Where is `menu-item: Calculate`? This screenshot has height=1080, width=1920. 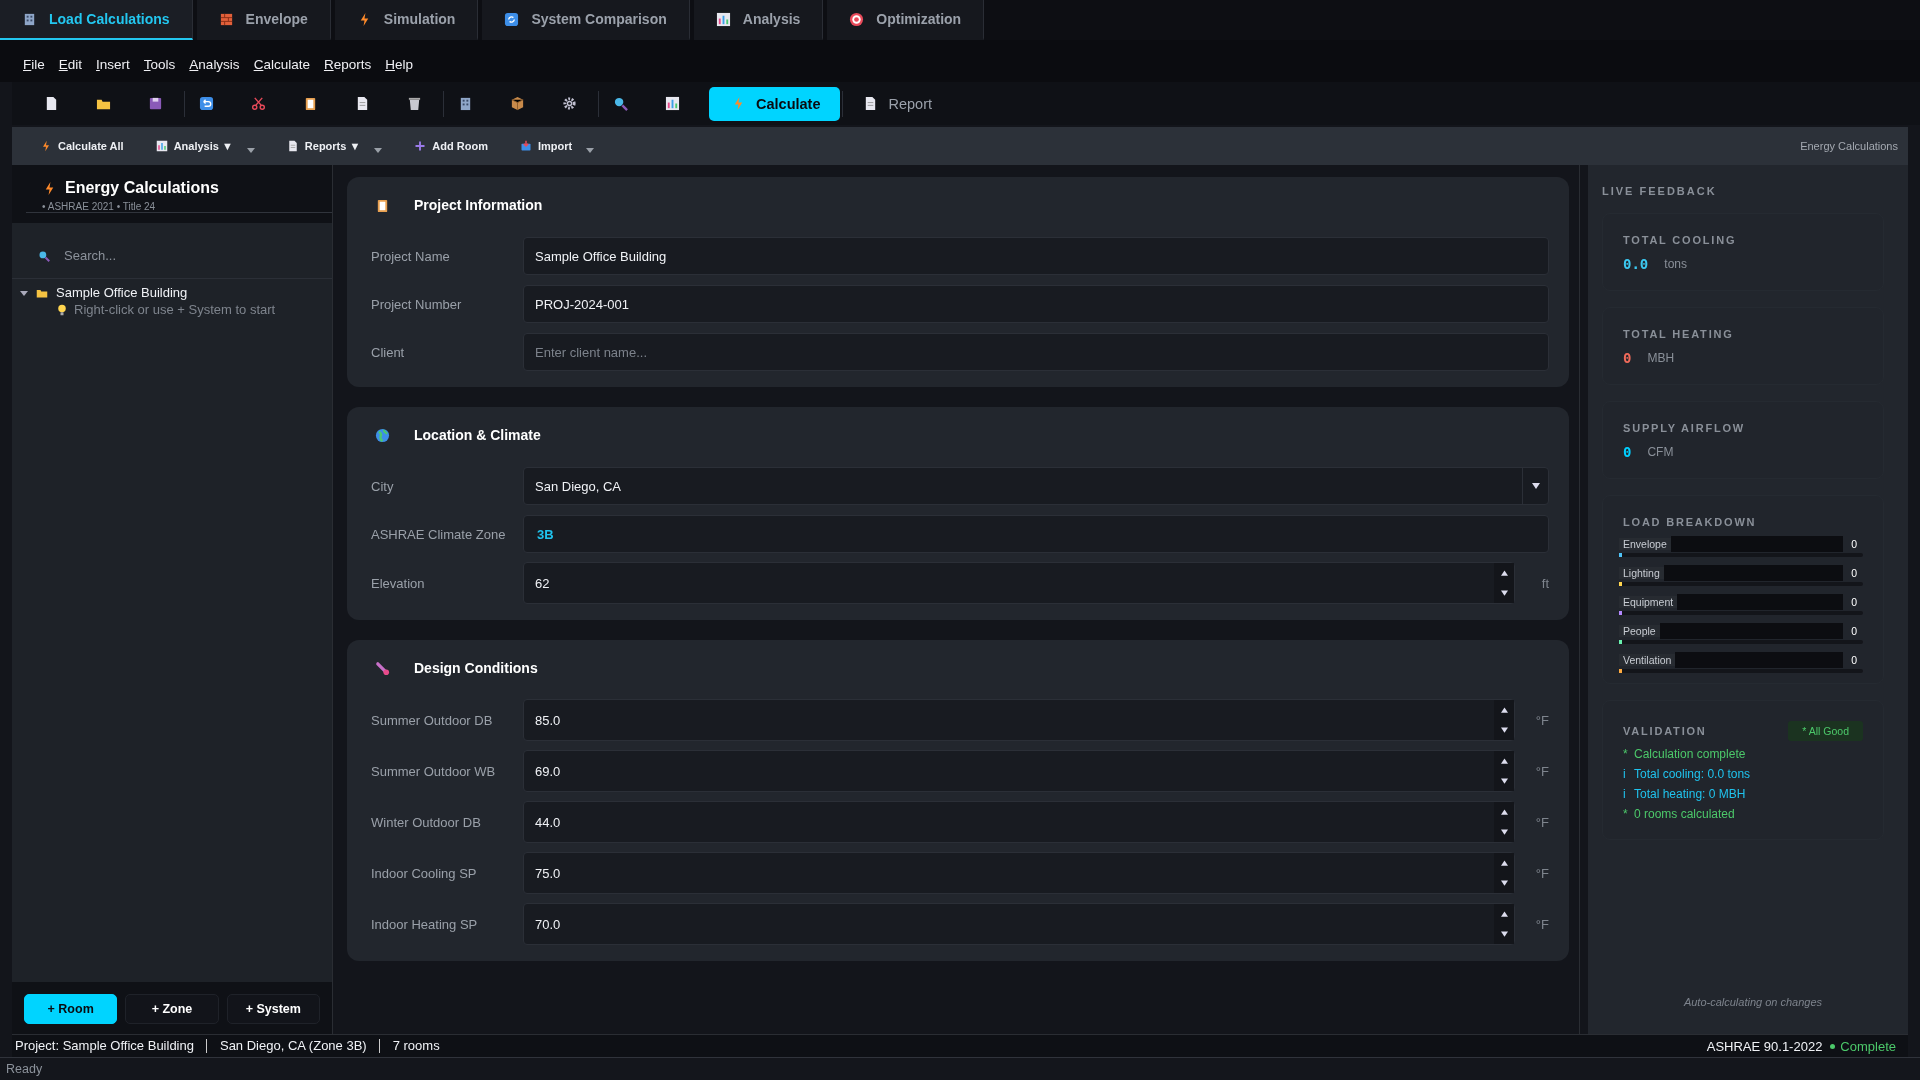 menu-item: Calculate is located at coordinates (281, 64).